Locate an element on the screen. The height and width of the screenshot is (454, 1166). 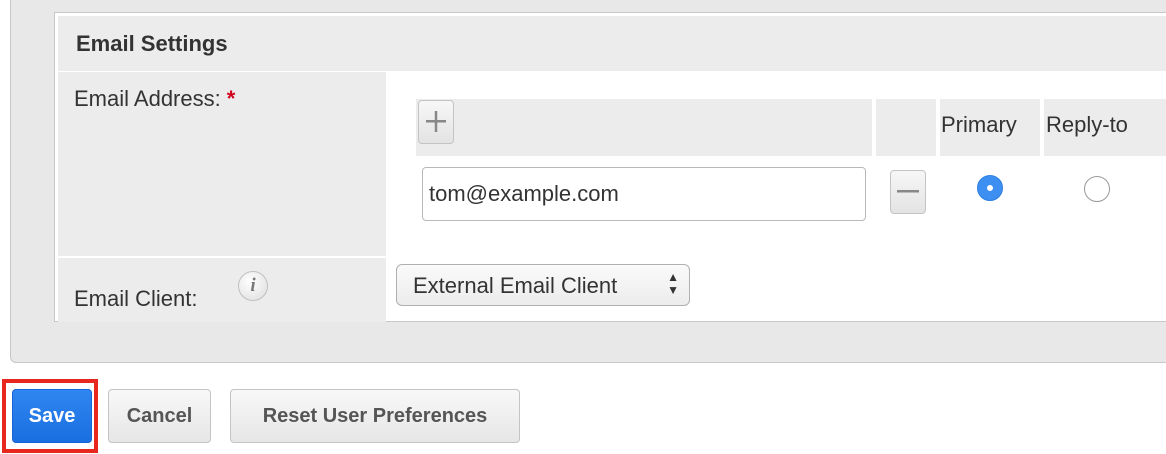
cancel-button: Cancel is located at coordinates (159, 416).